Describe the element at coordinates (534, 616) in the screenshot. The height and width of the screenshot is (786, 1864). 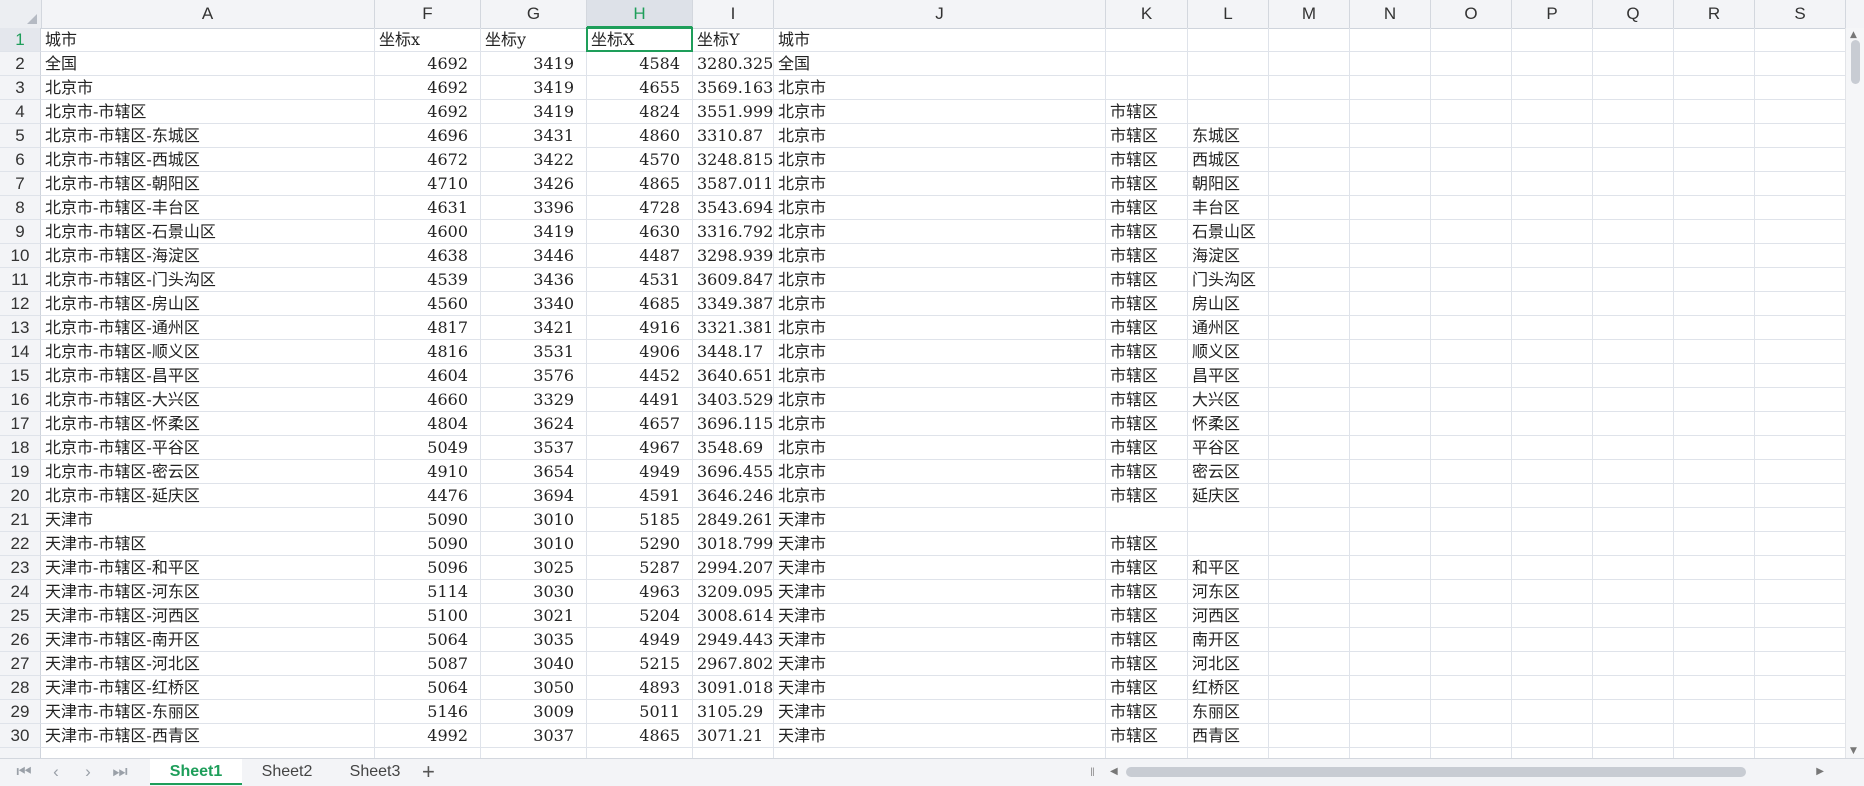
I see `cell-g: 3021` at that location.